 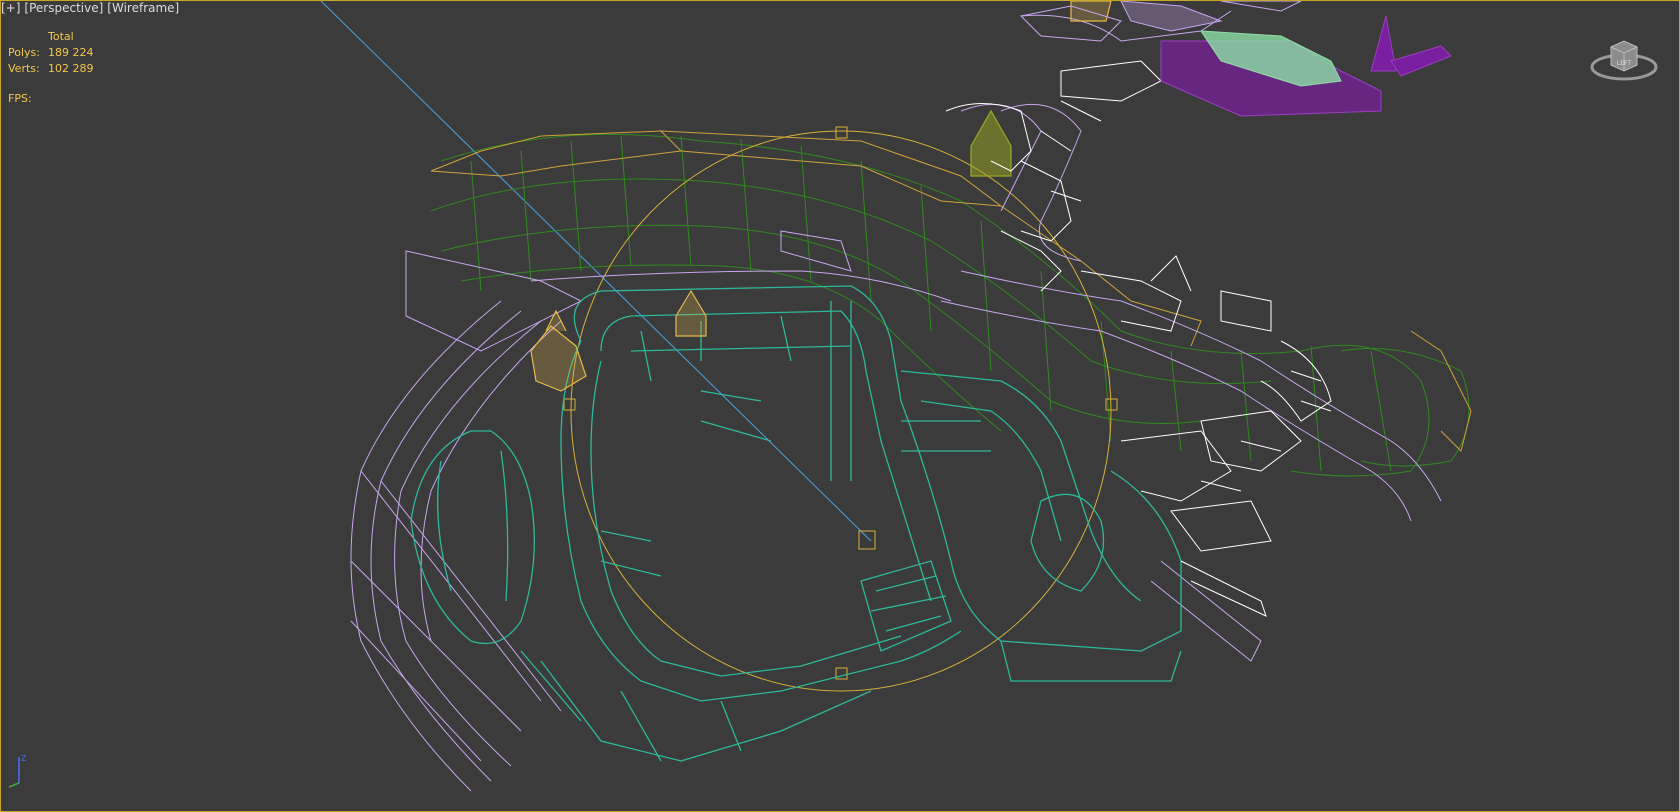 I want to click on viewport-labels: [+] [Perspective] [Wireframe], so click(x=92, y=8).